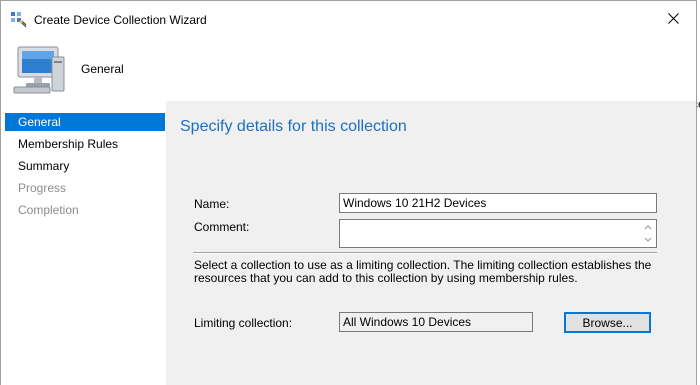  I want to click on wizard-app-icon, so click(19, 20).